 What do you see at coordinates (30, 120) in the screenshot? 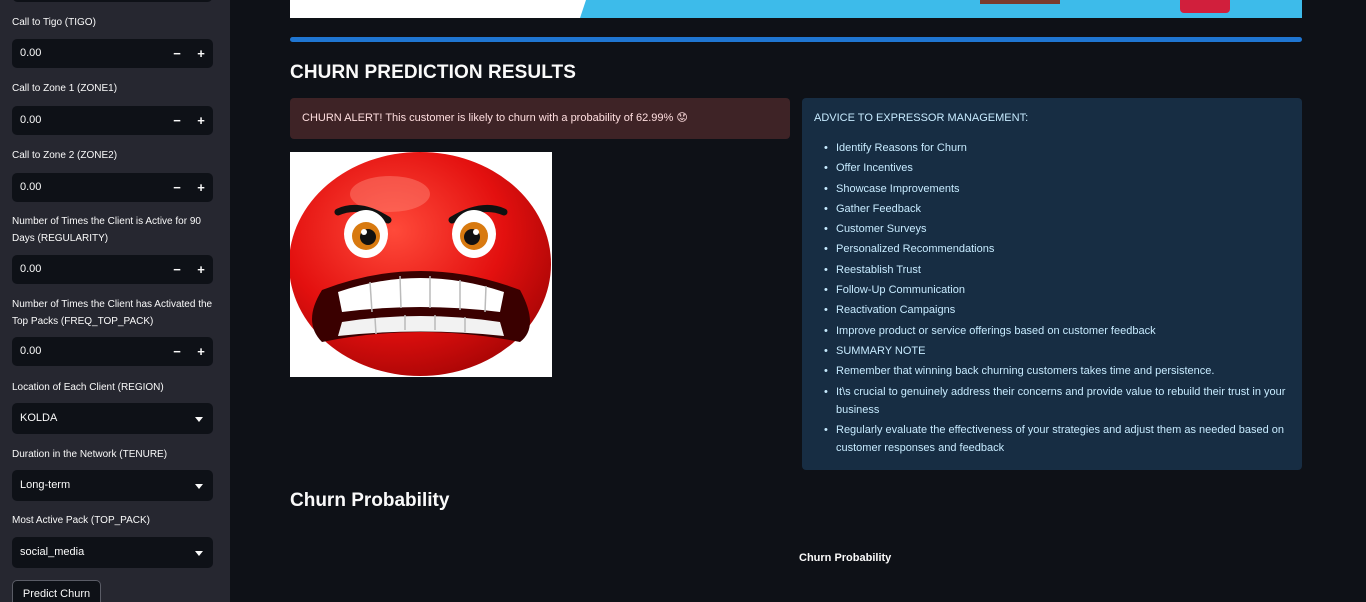
I see `zone1-value: 0.00` at bounding box center [30, 120].